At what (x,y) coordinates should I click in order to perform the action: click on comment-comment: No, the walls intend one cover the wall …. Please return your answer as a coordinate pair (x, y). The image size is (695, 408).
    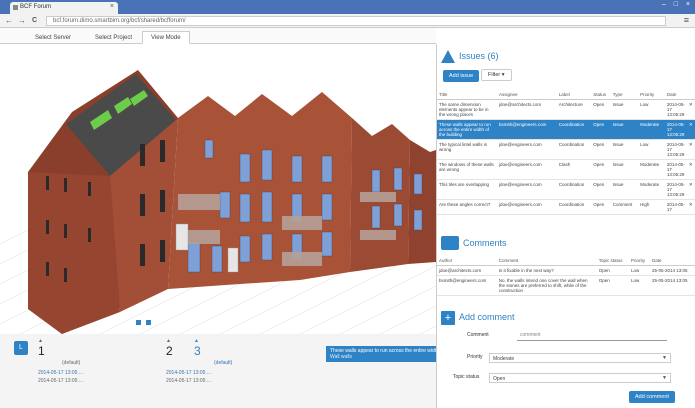
    Looking at the image, I should click on (546, 285).